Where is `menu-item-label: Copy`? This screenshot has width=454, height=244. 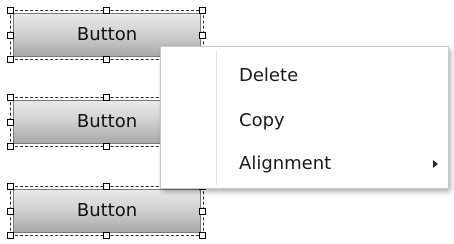 menu-item-label: Copy is located at coordinates (262, 120).